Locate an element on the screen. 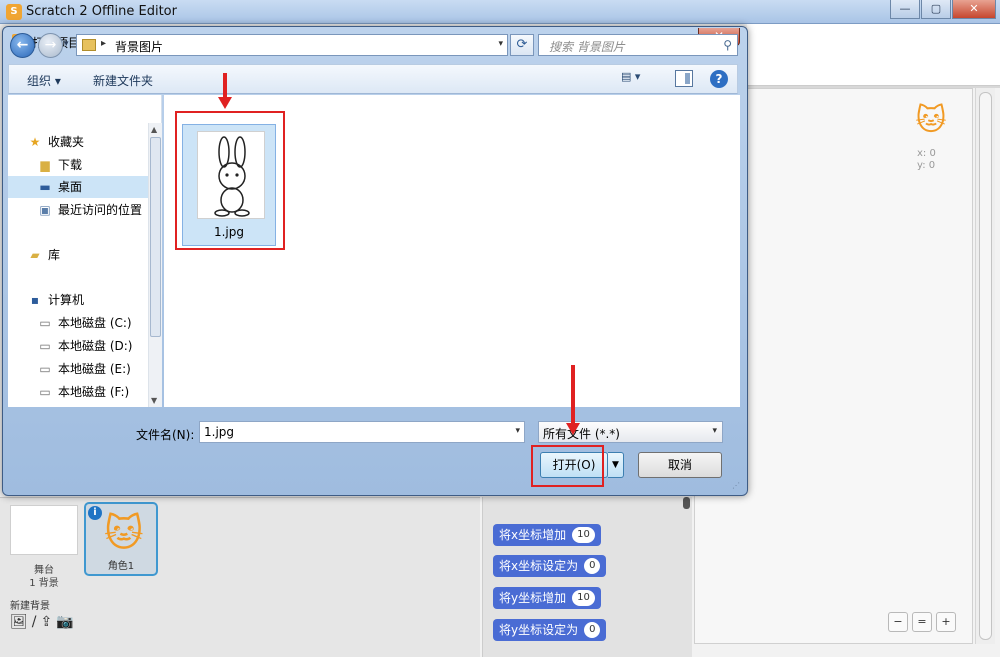  block-change-x: 将x坐标增加 10 is located at coordinates (547, 535).